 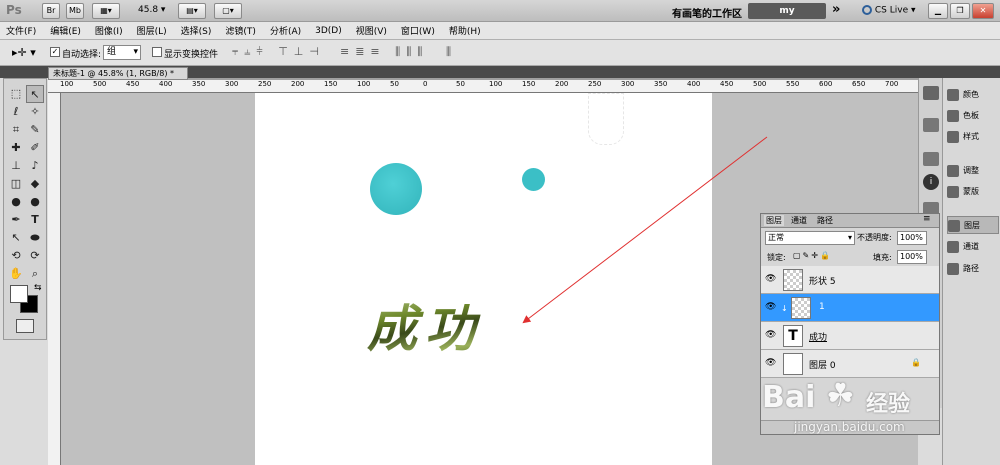 I want to click on history-panel-icon, so click(x=931, y=125).